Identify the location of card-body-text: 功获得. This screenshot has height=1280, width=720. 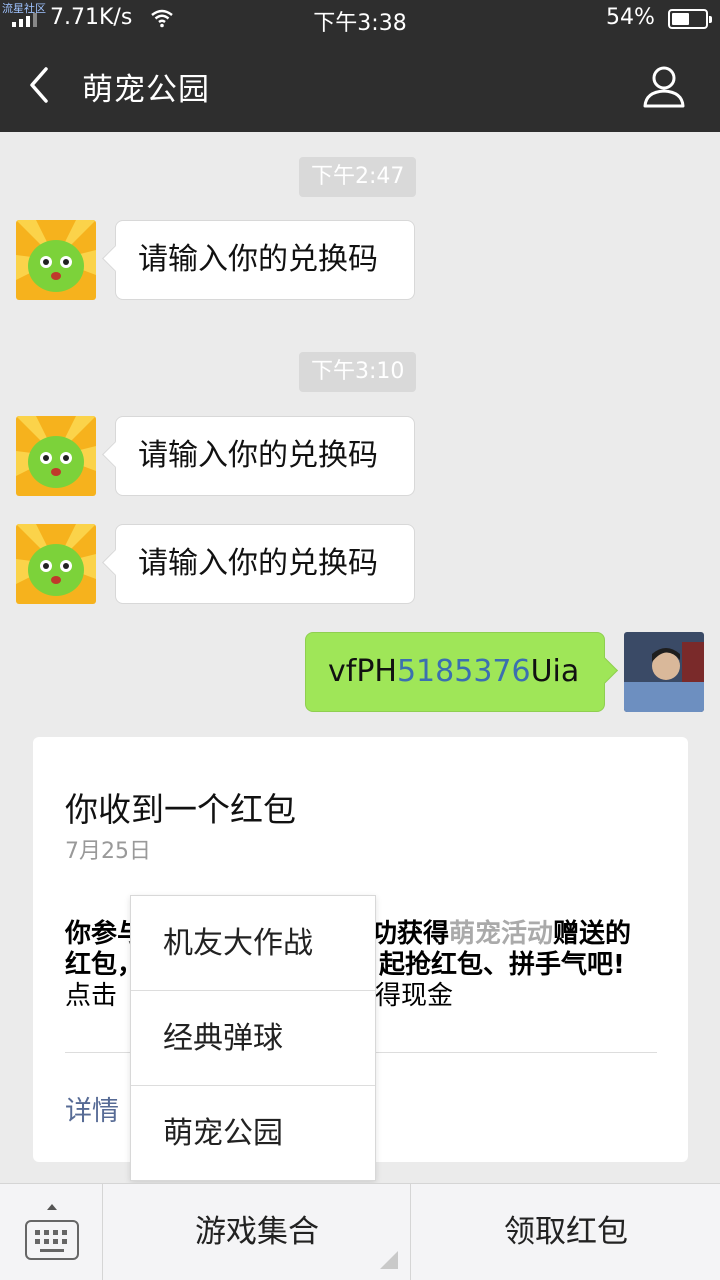
(410, 934).